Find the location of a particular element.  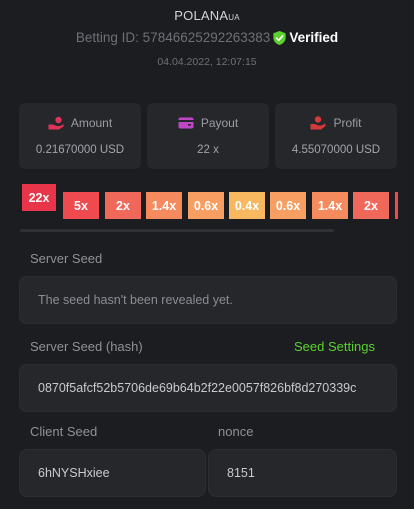

payout-header: Payout is located at coordinates (208, 123).